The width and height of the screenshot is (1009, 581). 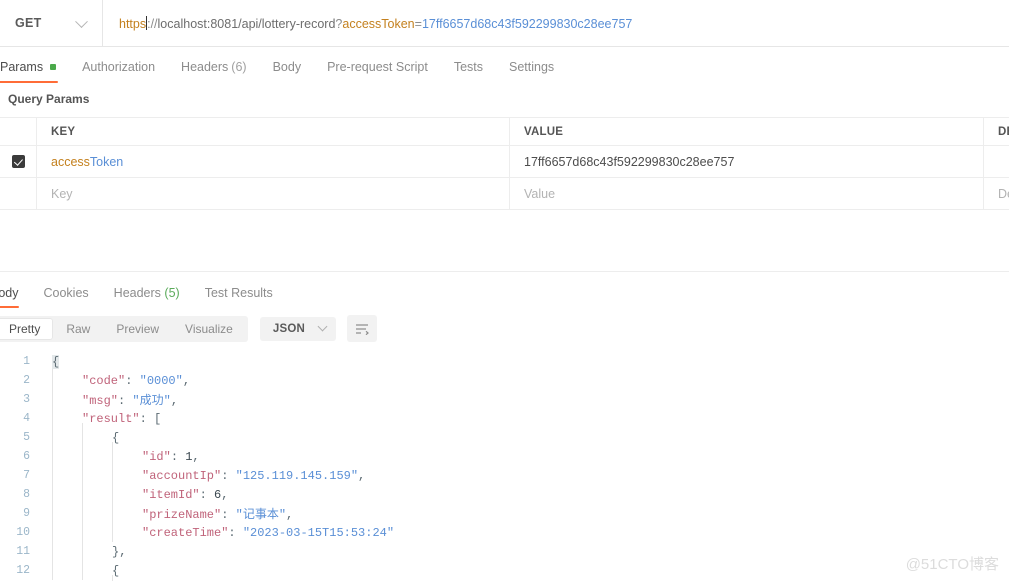 I want to click on url-scheme: https, so click(x=133, y=23).